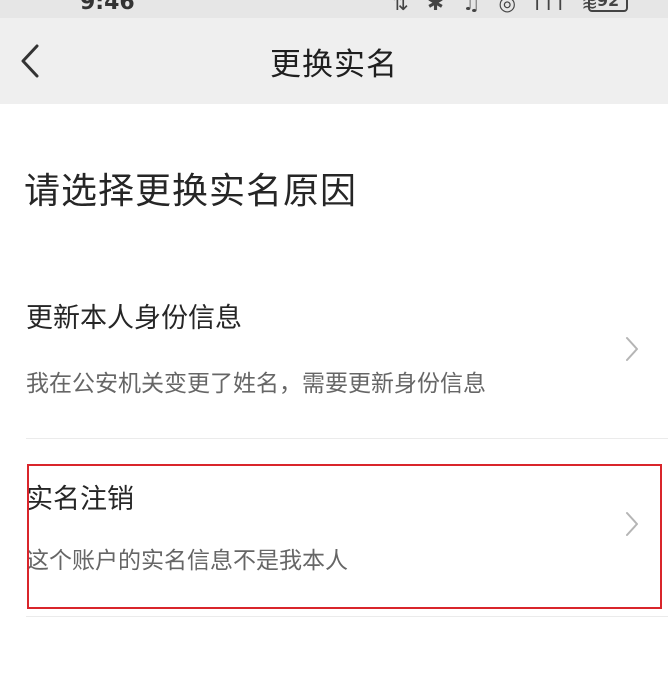 The height and width of the screenshot is (690, 668). Describe the element at coordinates (191, 191) in the screenshot. I see `section-heading: 请选择更换实名原因` at that location.